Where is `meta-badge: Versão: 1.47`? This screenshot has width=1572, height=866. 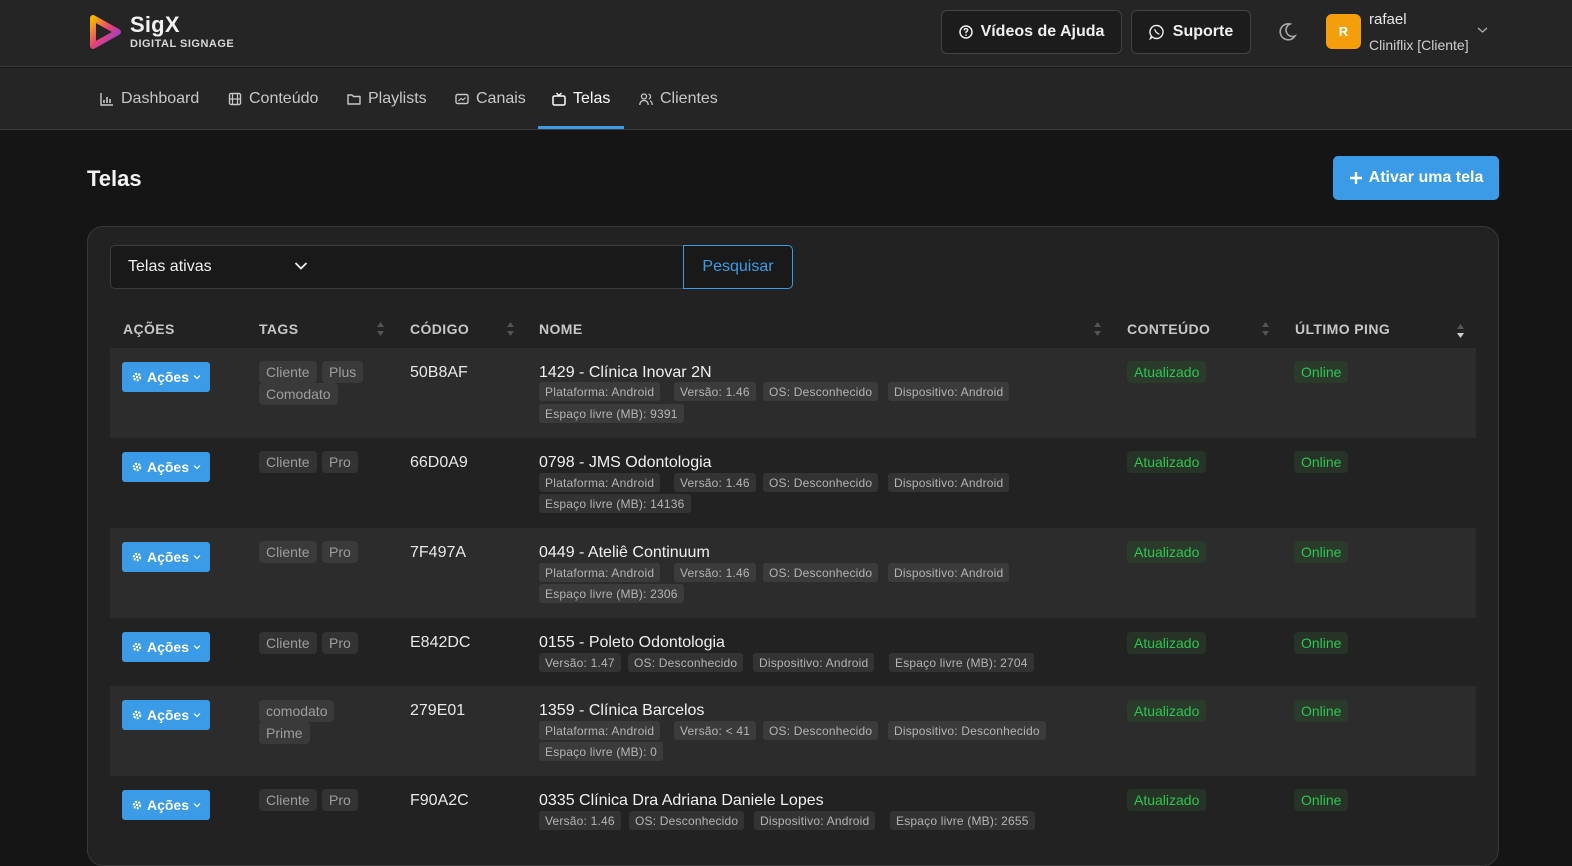
meta-badge: Versão: 1.47 is located at coordinates (580, 662).